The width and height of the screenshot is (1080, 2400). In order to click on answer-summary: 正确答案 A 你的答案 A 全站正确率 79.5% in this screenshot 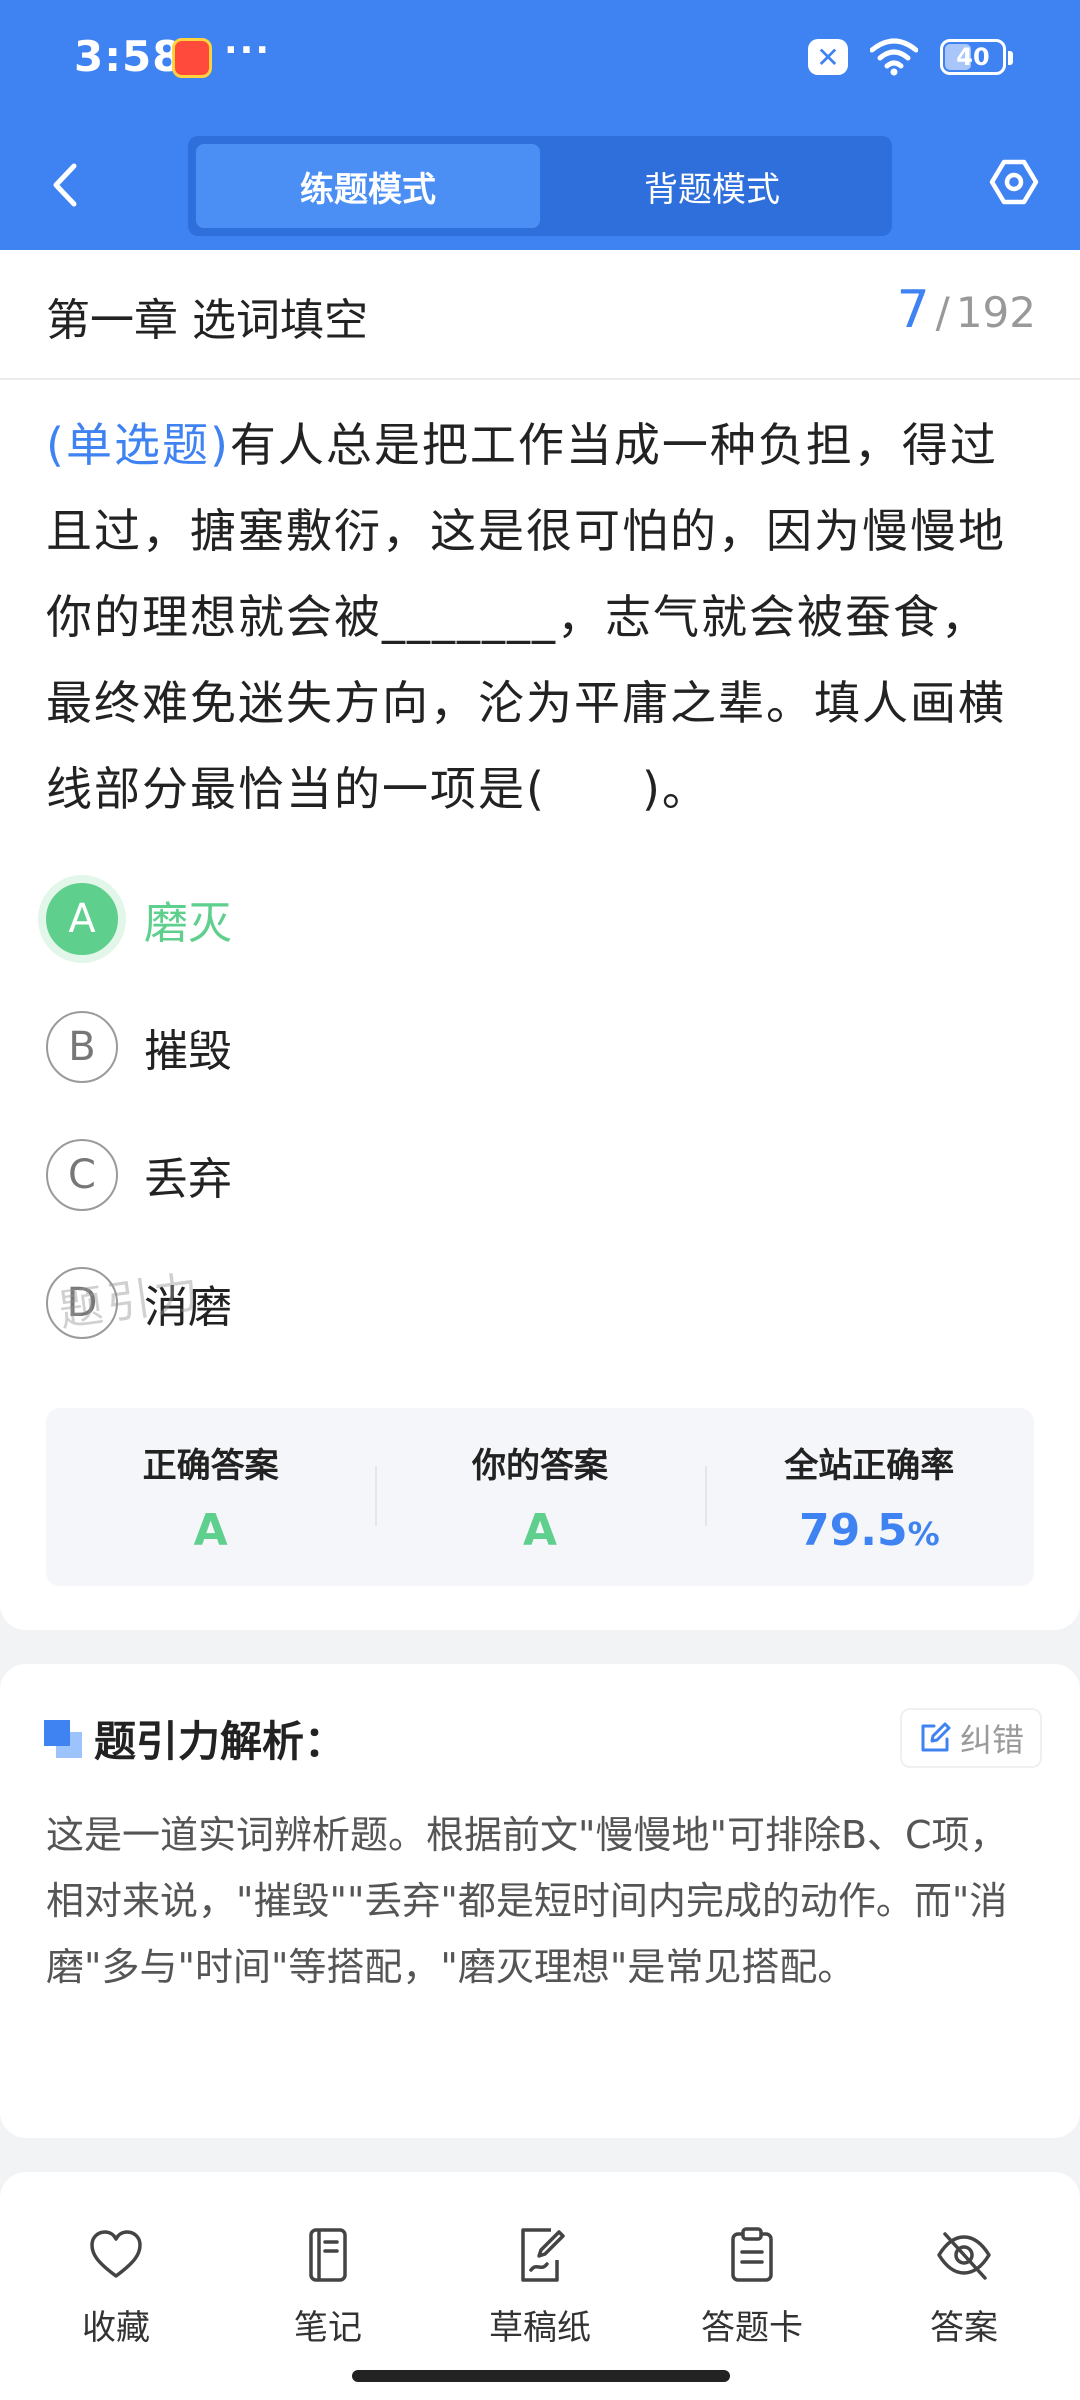, I will do `click(540, 1497)`.